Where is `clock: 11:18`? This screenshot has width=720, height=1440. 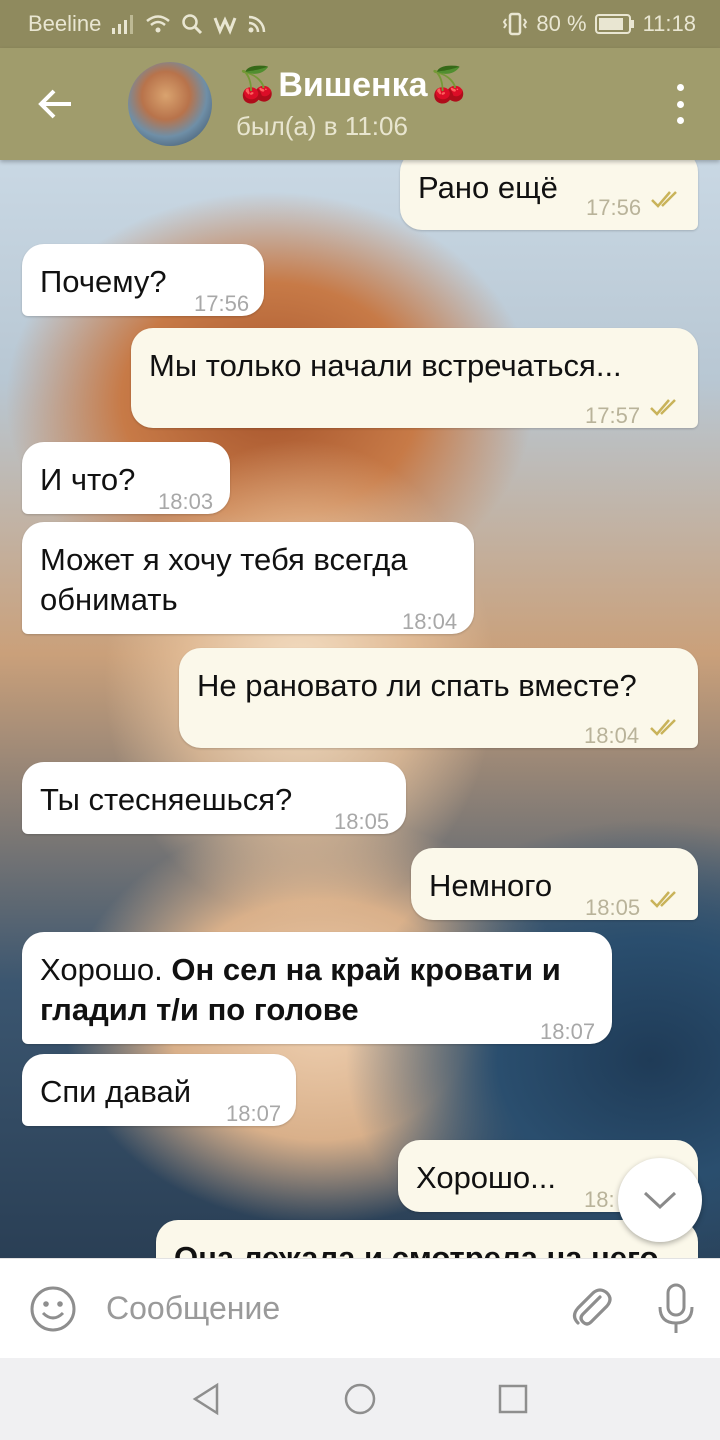
clock: 11:18 is located at coordinates (669, 23).